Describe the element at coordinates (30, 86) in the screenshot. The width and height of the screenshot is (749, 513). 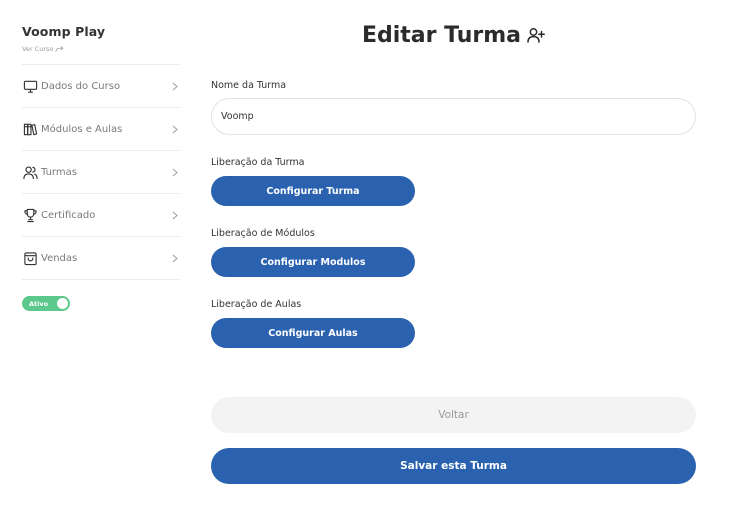
I see `monitor-icon` at that location.